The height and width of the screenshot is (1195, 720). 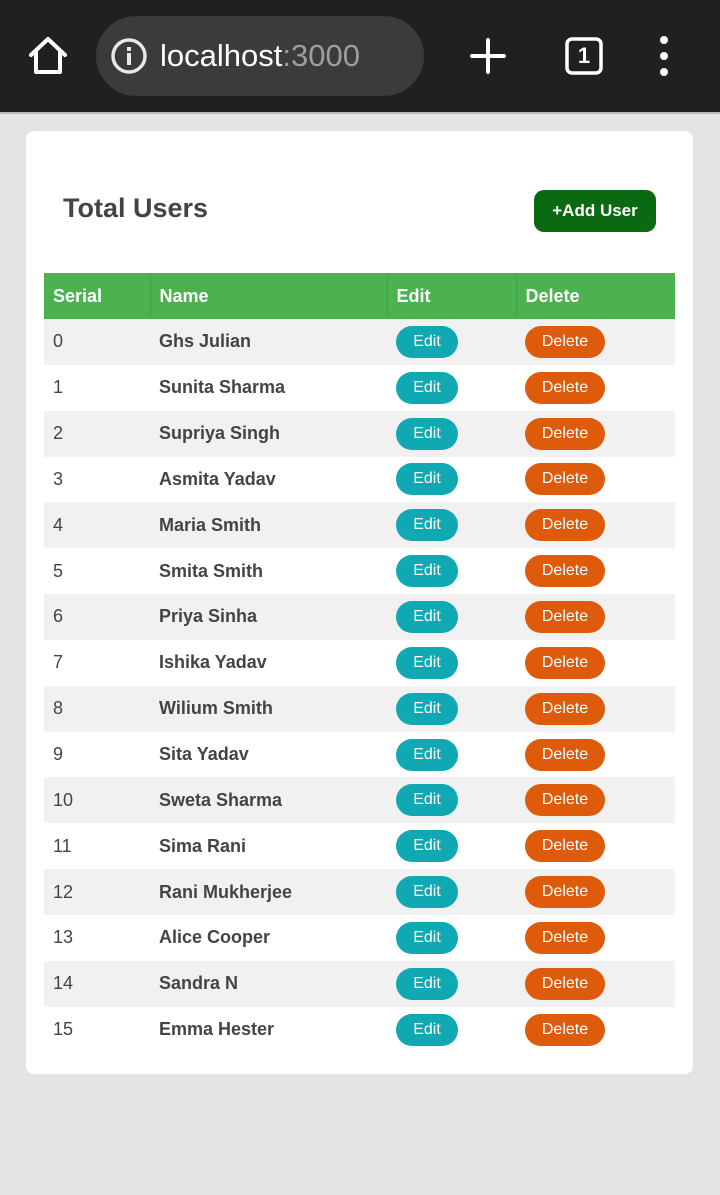 I want to click on table-row: 4 Maria Smith Edit Delete, so click(x=359, y=525).